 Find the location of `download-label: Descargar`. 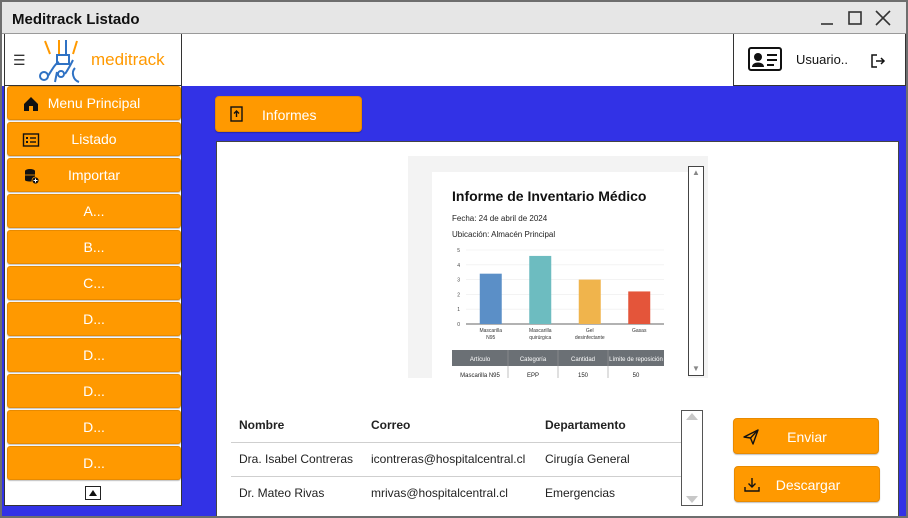

download-label: Descargar is located at coordinates (808, 485).